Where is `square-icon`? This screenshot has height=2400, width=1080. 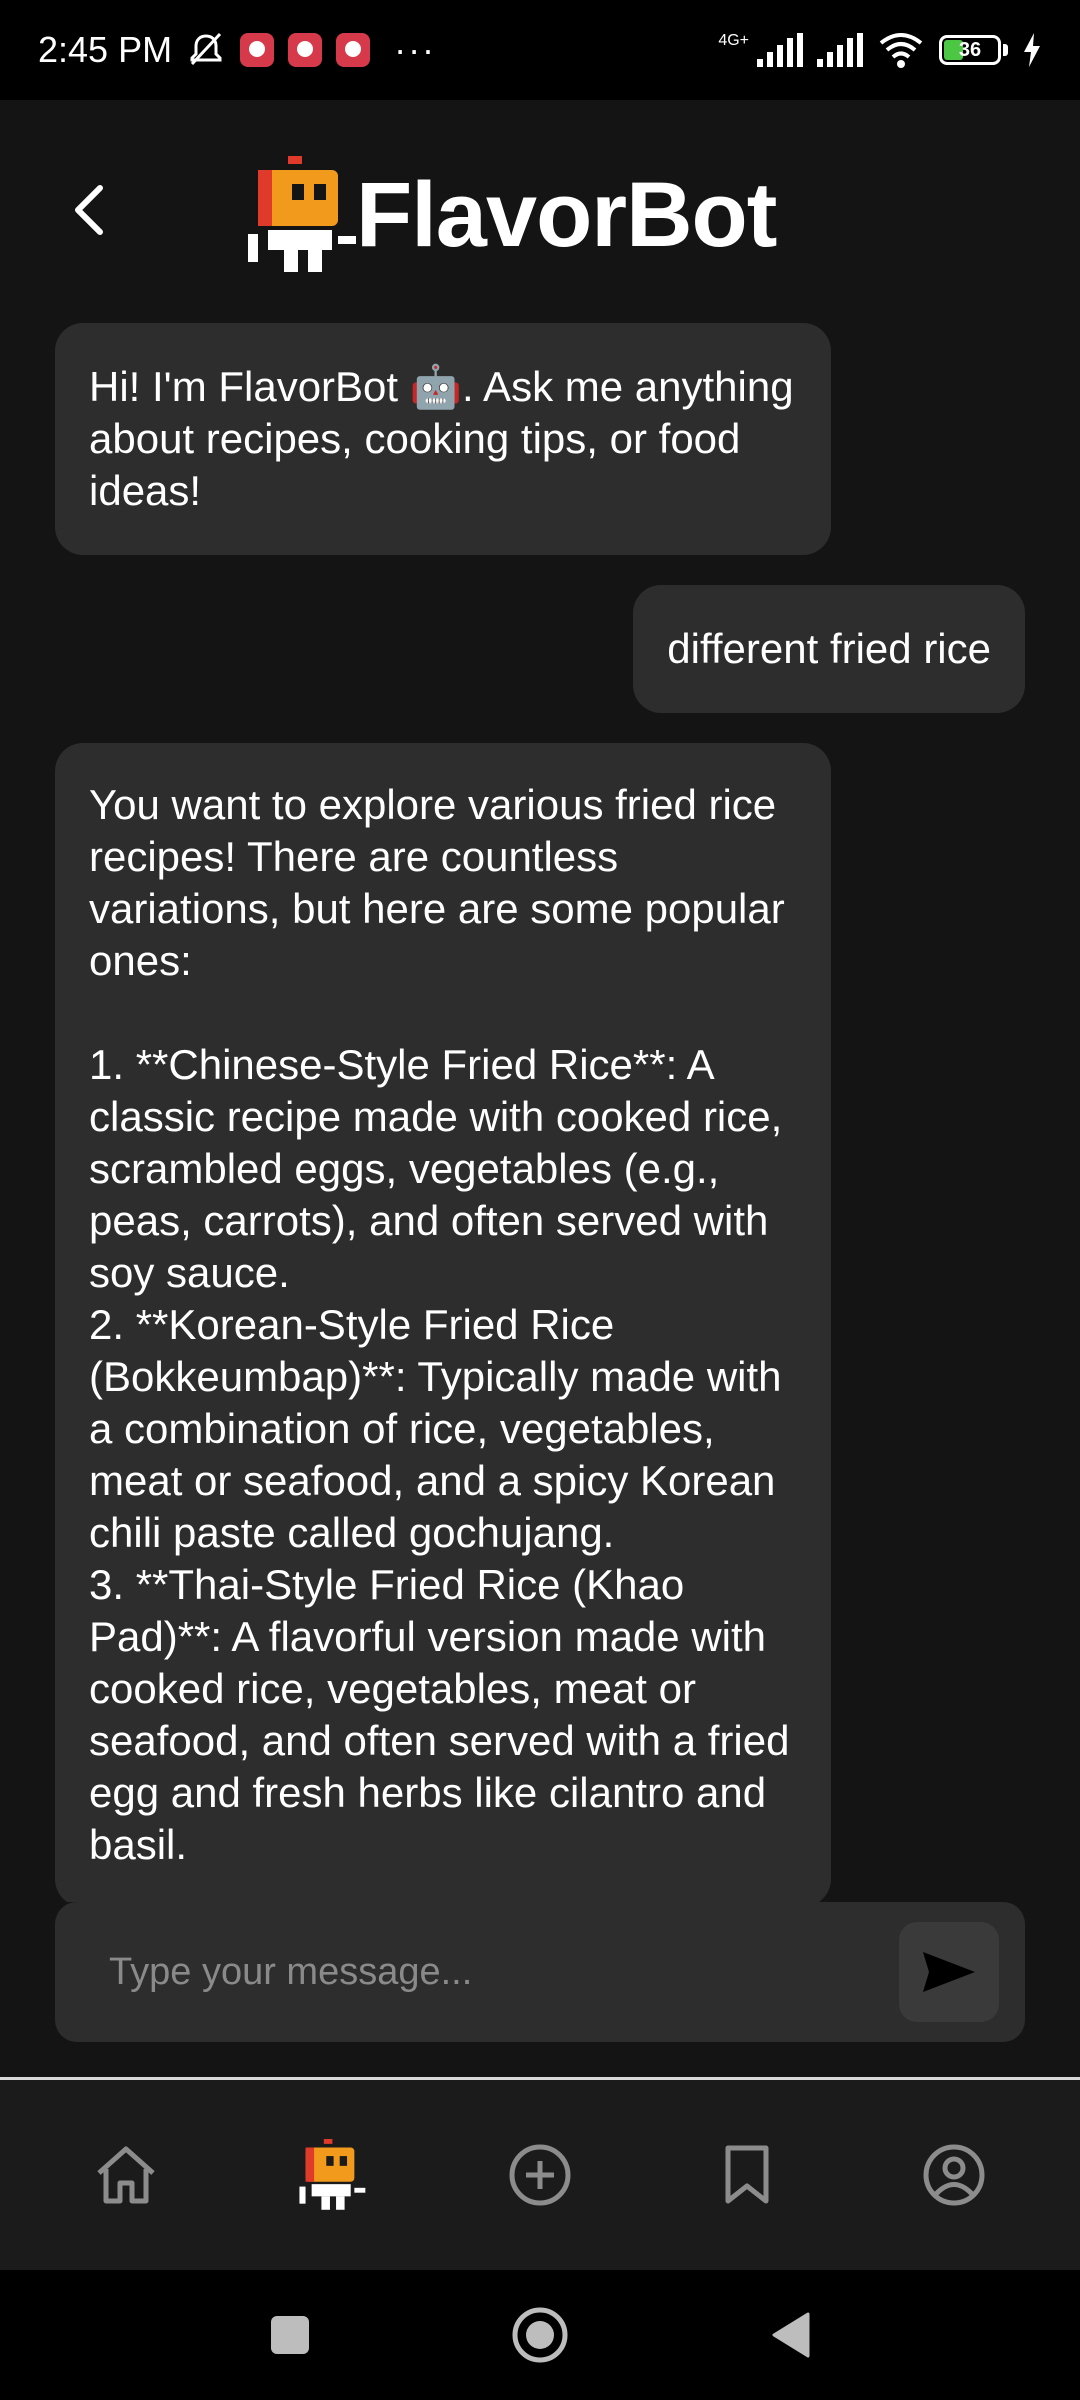
square-icon is located at coordinates (290, 2335).